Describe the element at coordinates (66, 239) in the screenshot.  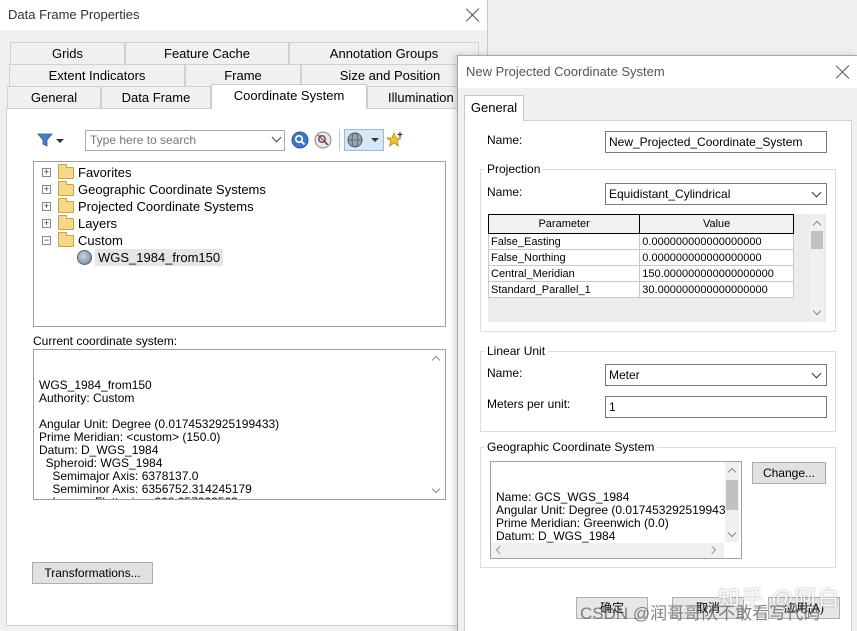
I see `open-folder-icon` at that location.